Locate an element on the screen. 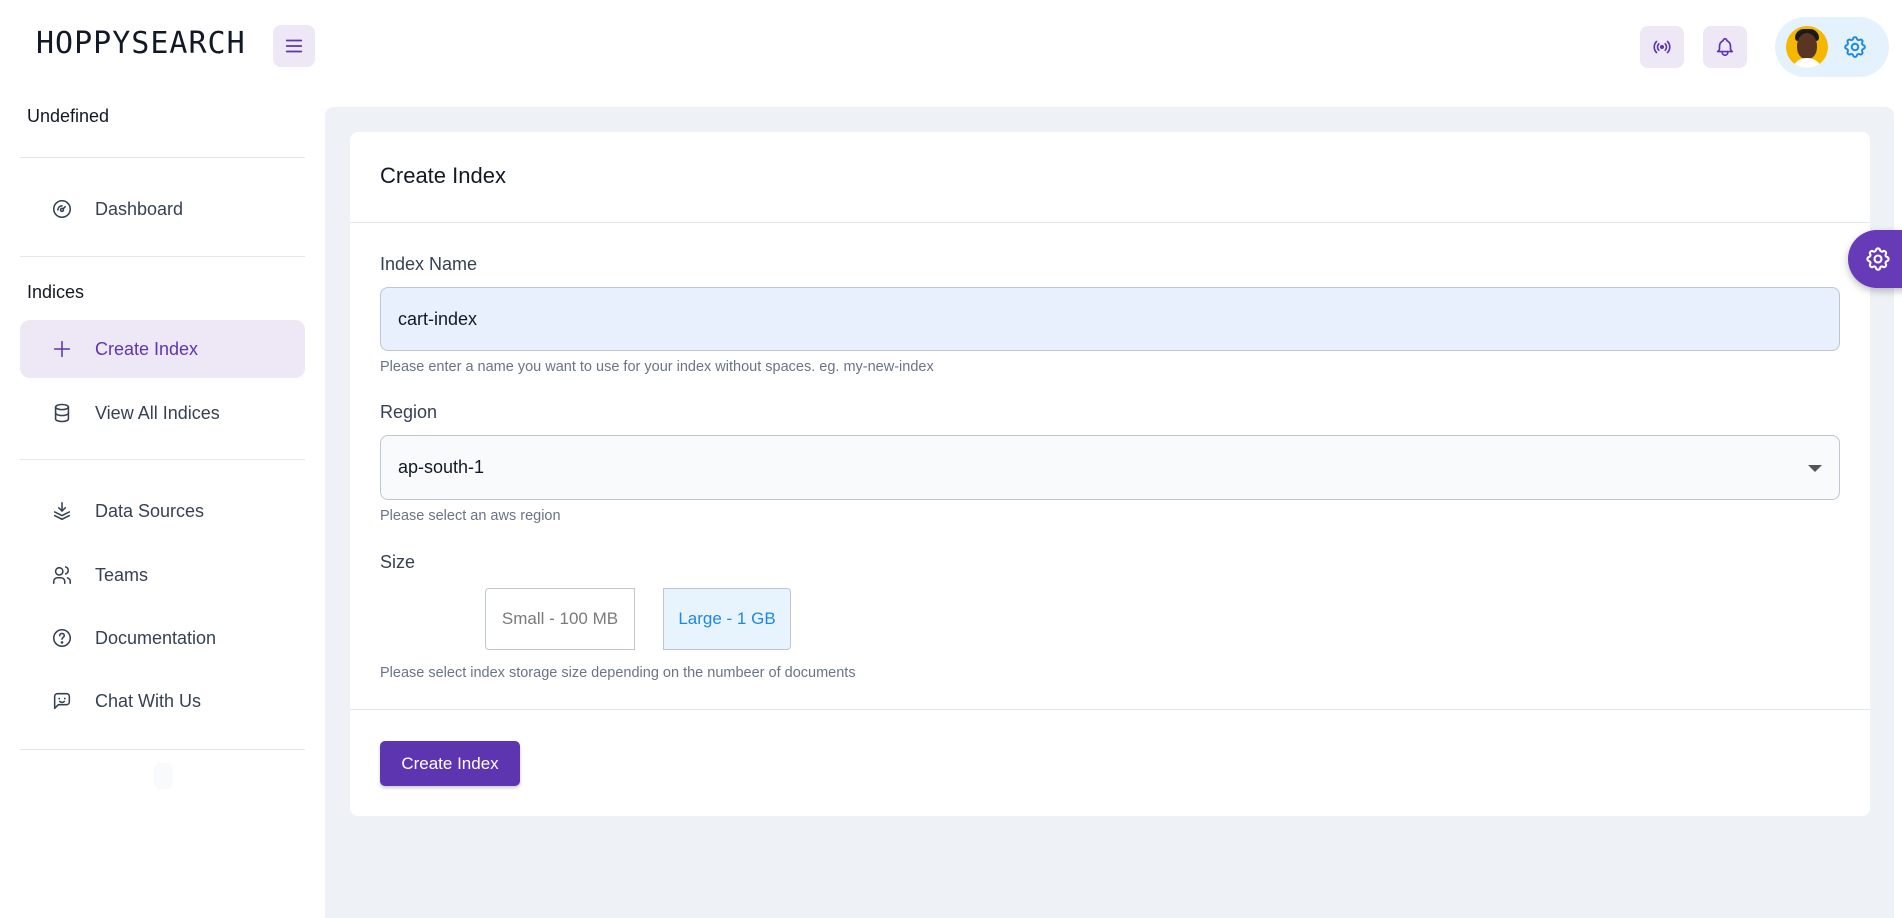  sidebar-item-create-index: Create Index is located at coordinates (162, 349).